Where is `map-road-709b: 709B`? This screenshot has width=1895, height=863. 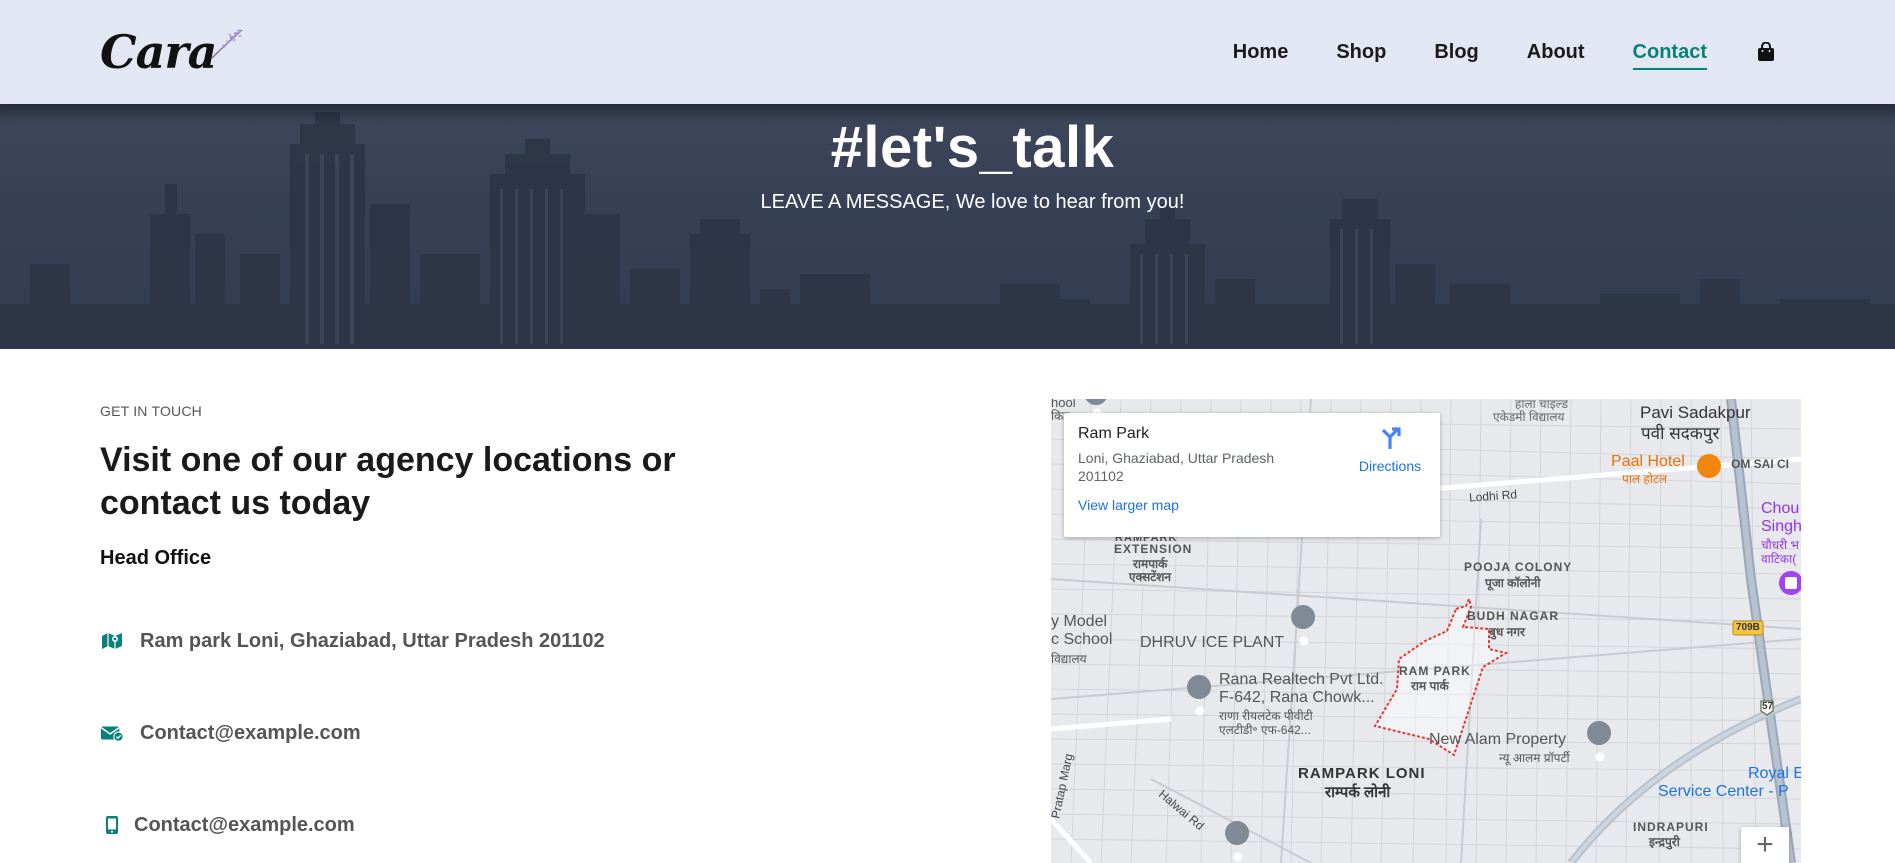
map-road-709b: 709B is located at coordinates (1748, 627).